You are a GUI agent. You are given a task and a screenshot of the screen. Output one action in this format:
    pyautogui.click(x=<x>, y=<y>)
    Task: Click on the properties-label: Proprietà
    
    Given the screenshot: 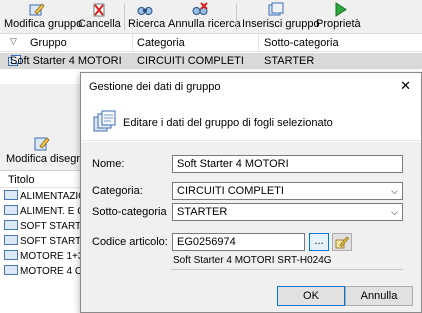 What is the action you would take?
    pyautogui.click(x=338, y=24)
    